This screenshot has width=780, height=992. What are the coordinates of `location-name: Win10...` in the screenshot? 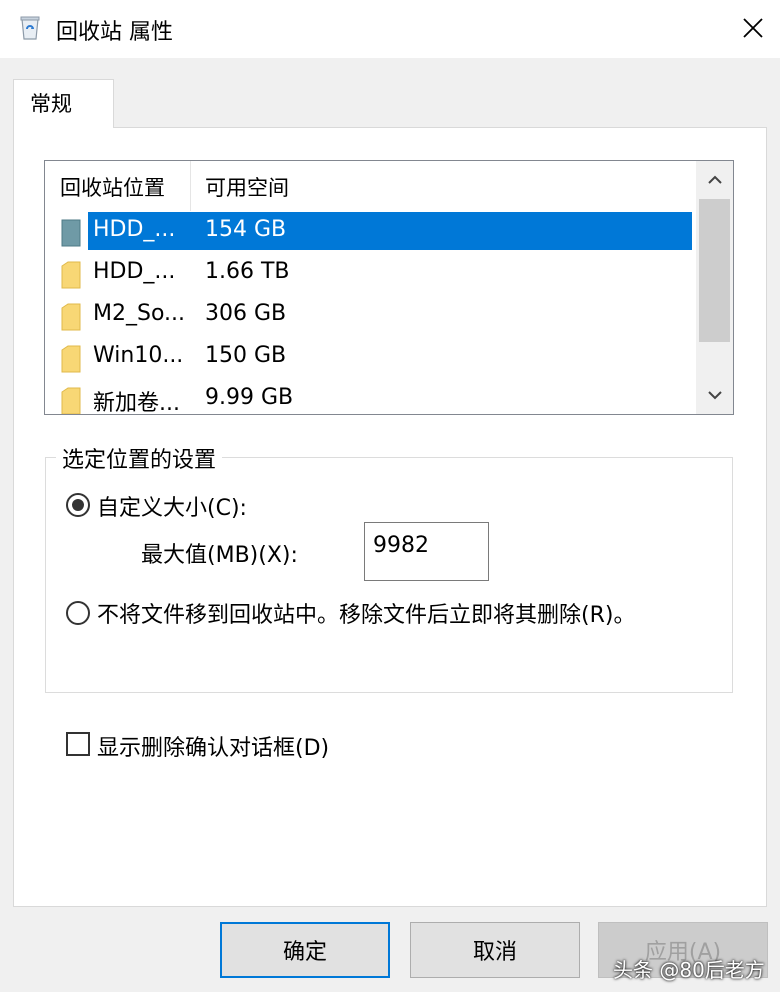 It's located at (138, 355).